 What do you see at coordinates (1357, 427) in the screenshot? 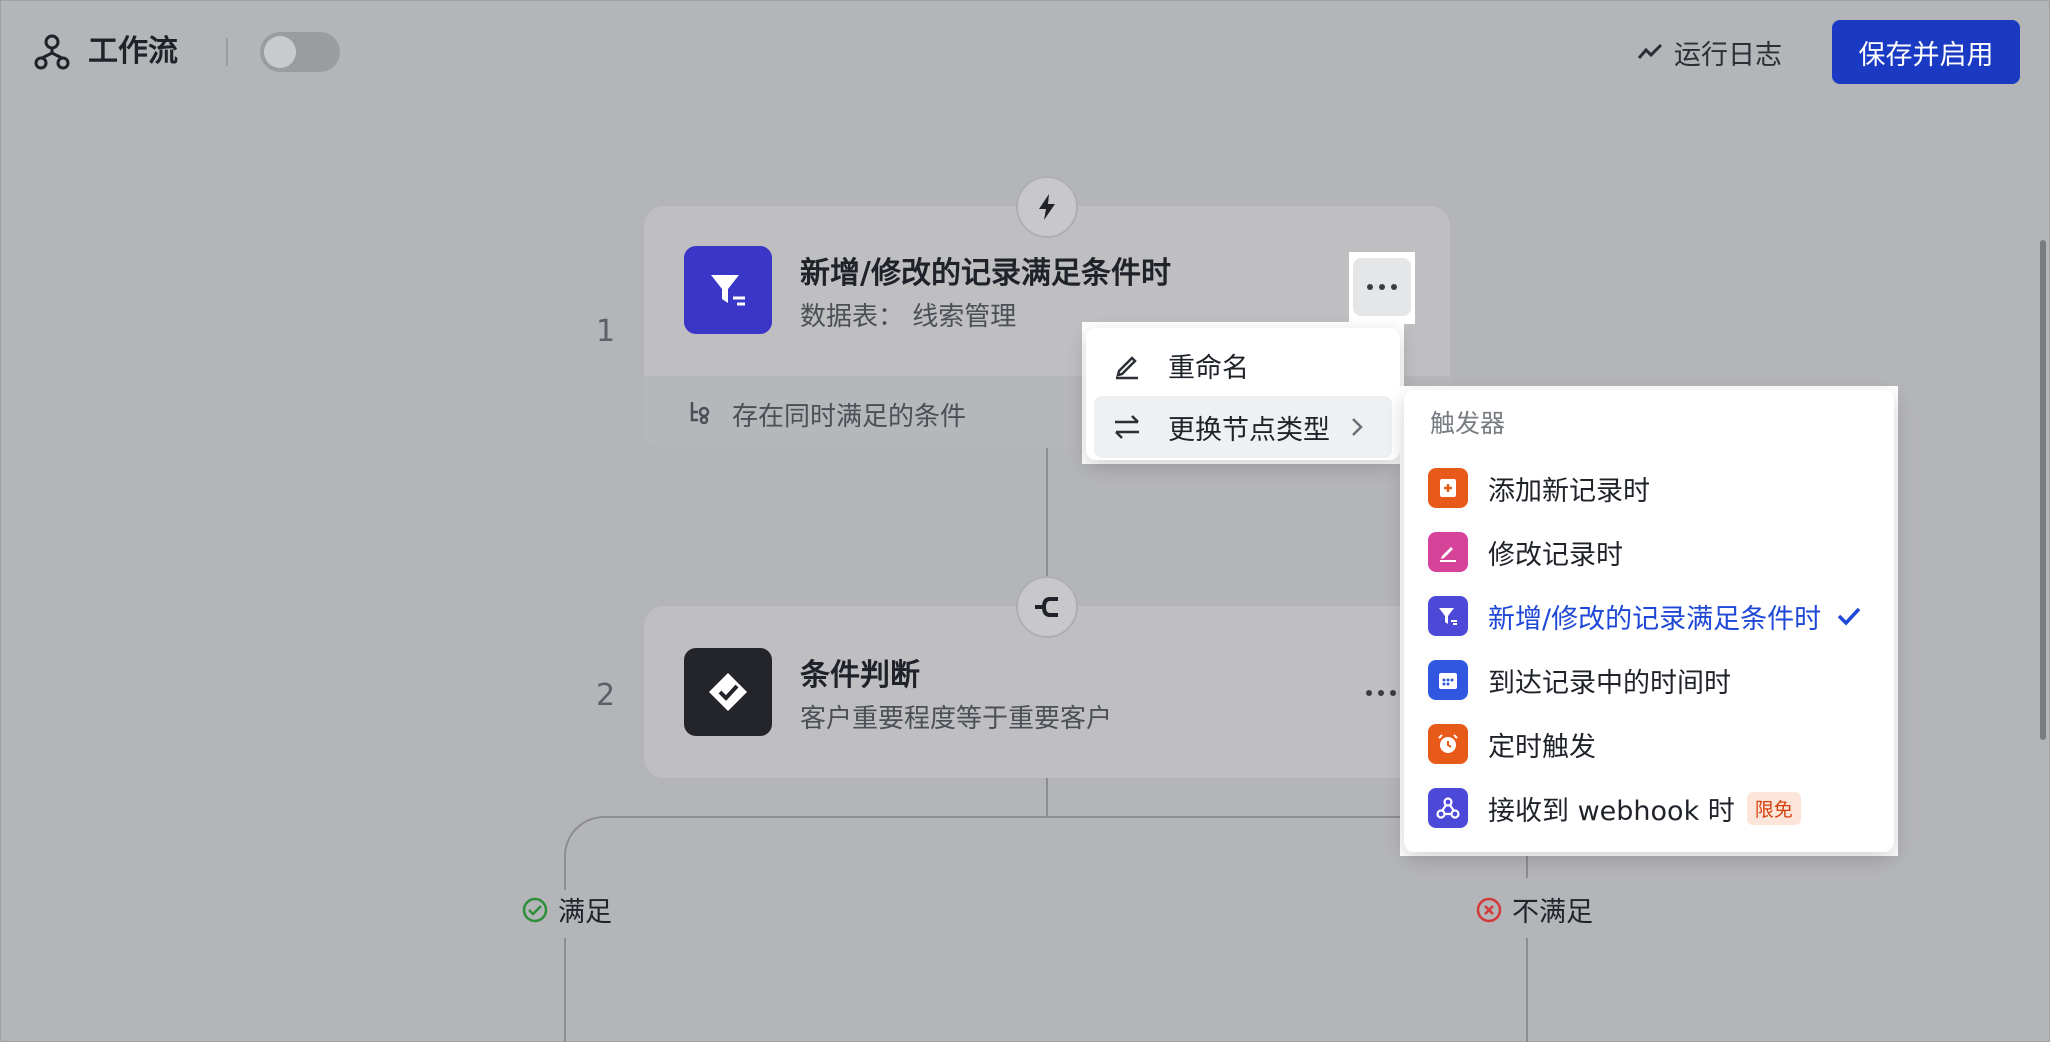
I see `chevron-right-icon` at bounding box center [1357, 427].